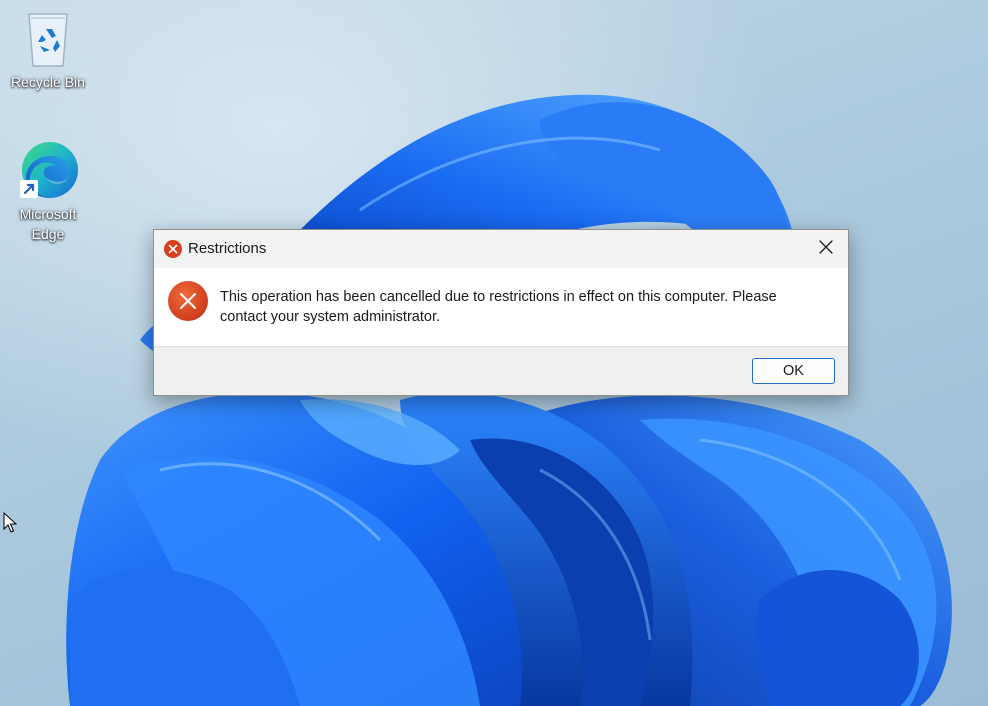 This screenshot has width=988, height=706. What do you see at coordinates (501, 370) in the screenshot?
I see `dialog-footer: OK` at bounding box center [501, 370].